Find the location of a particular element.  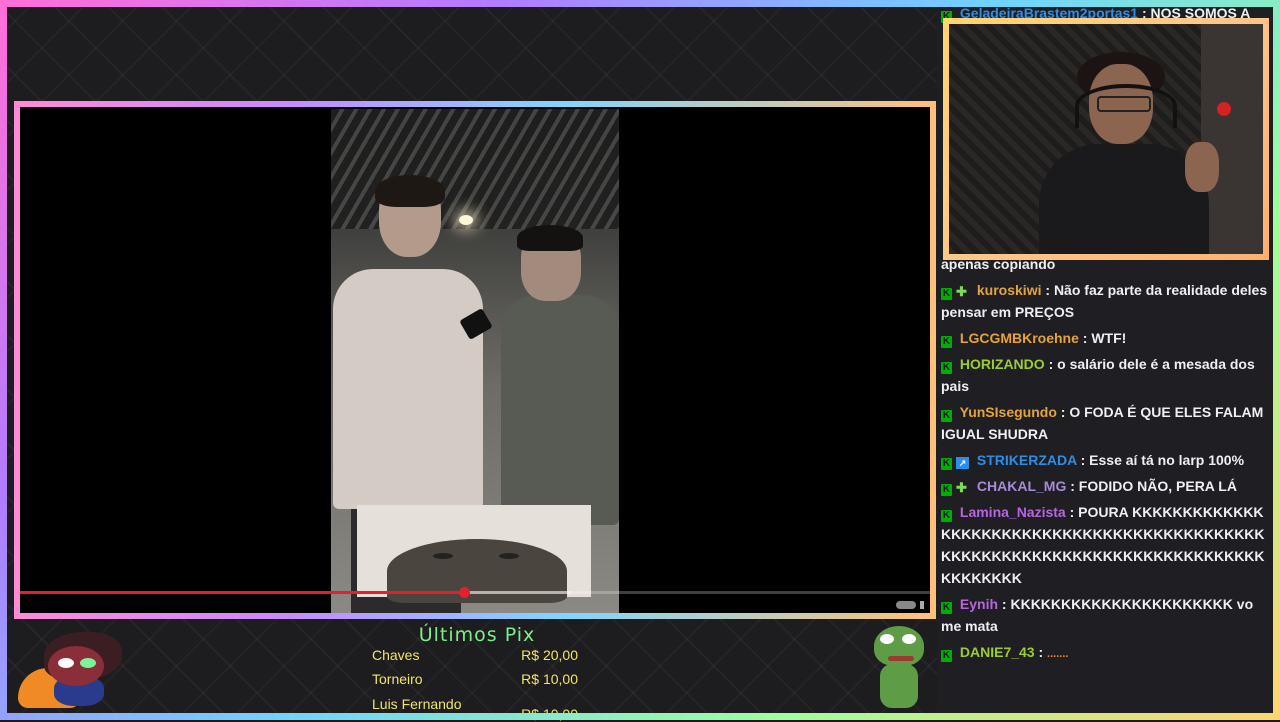

pix-entry: Torneiro R$ 10,00 is located at coordinates (475, 682).